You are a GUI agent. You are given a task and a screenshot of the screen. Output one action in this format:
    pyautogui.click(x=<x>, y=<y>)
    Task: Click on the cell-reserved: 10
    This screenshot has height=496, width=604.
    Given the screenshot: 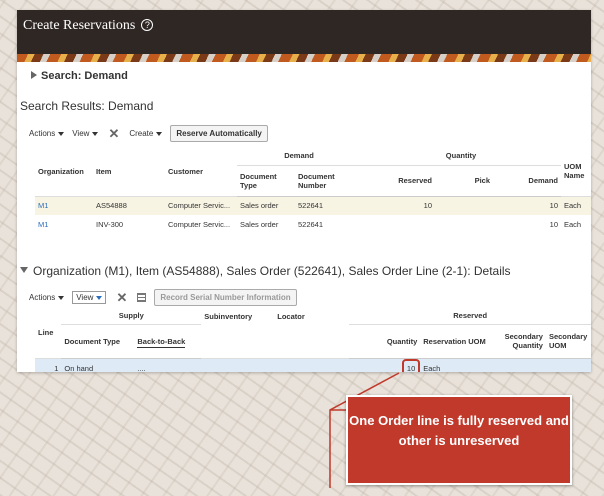 What is the action you would take?
    pyautogui.click(x=398, y=205)
    